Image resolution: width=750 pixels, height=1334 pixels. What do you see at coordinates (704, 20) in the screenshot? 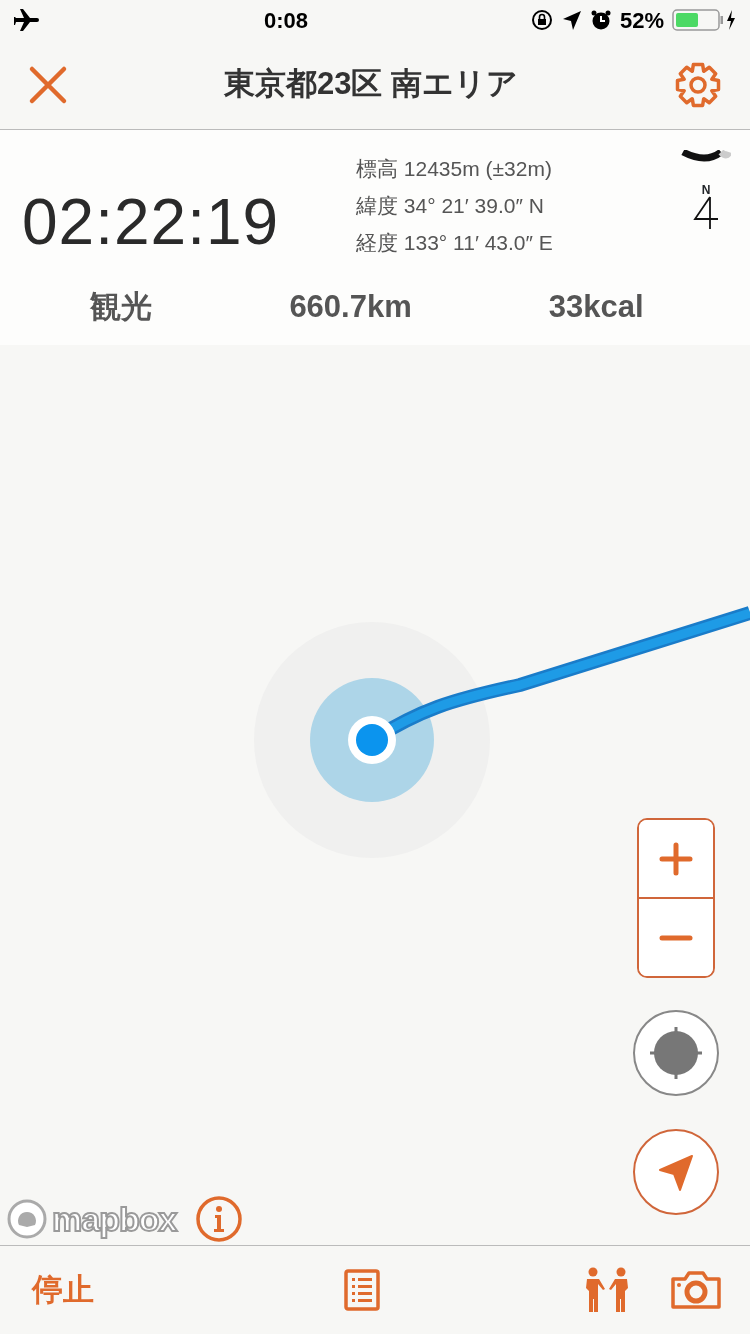
I see `battery-charging-icon` at bounding box center [704, 20].